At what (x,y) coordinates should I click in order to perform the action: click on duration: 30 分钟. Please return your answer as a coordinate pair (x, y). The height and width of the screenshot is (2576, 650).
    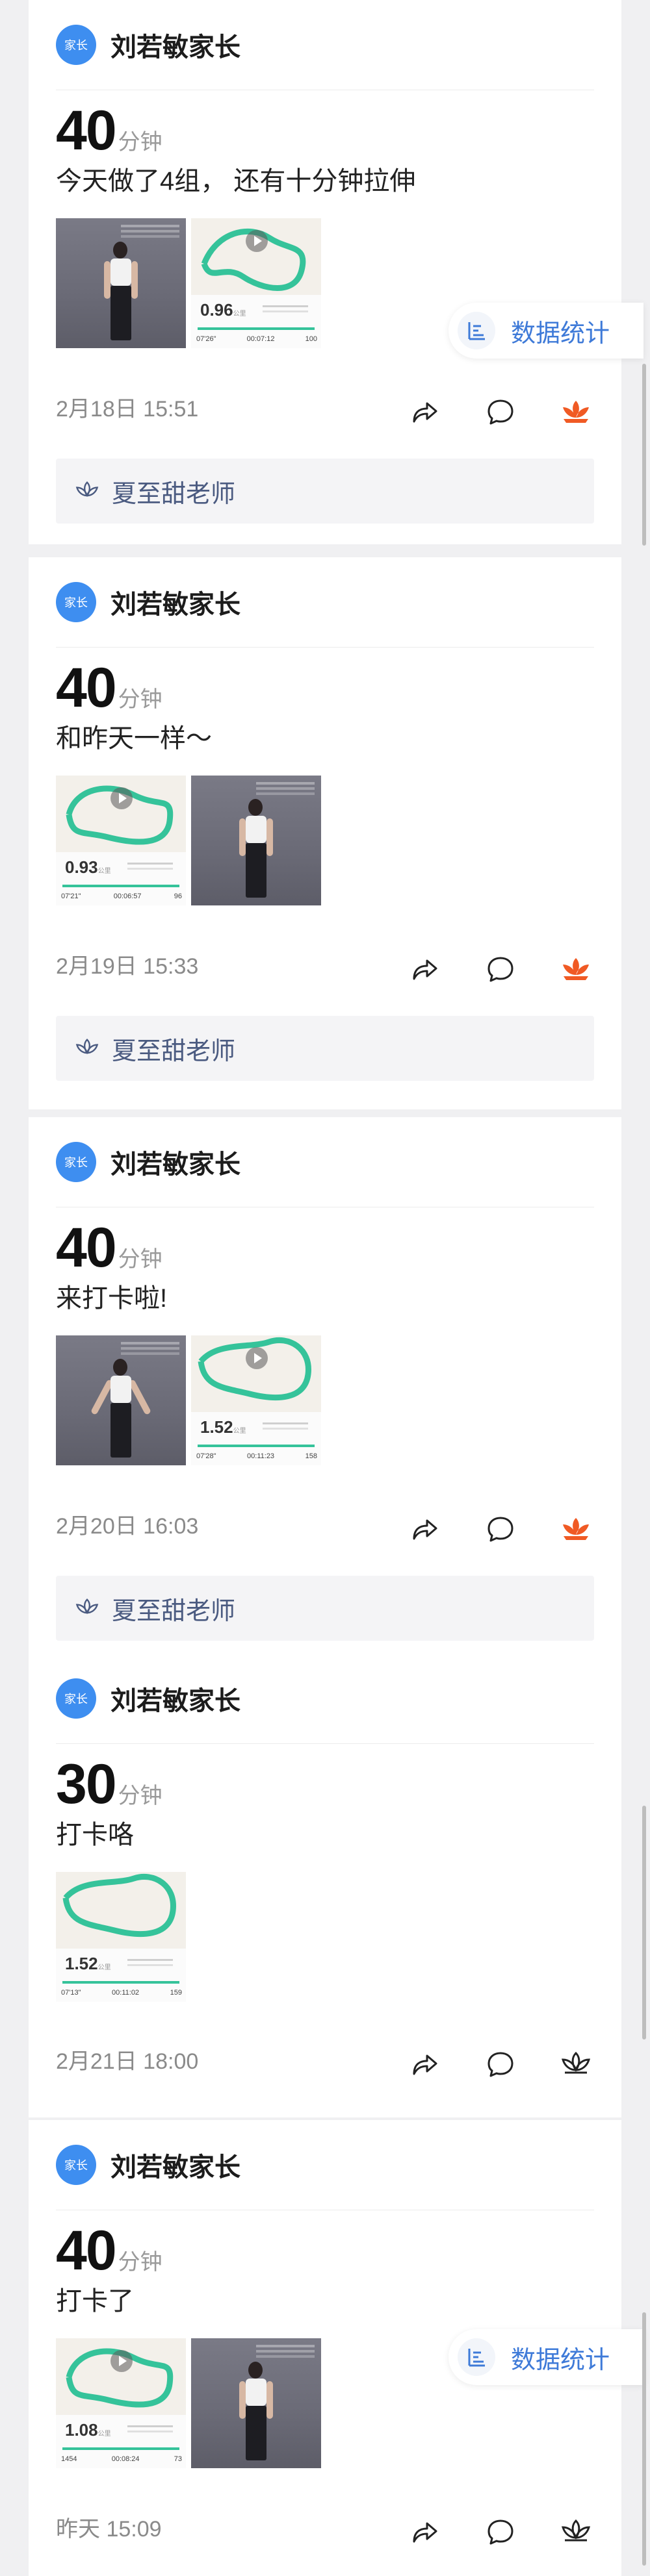
    Looking at the image, I should click on (109, 1784).